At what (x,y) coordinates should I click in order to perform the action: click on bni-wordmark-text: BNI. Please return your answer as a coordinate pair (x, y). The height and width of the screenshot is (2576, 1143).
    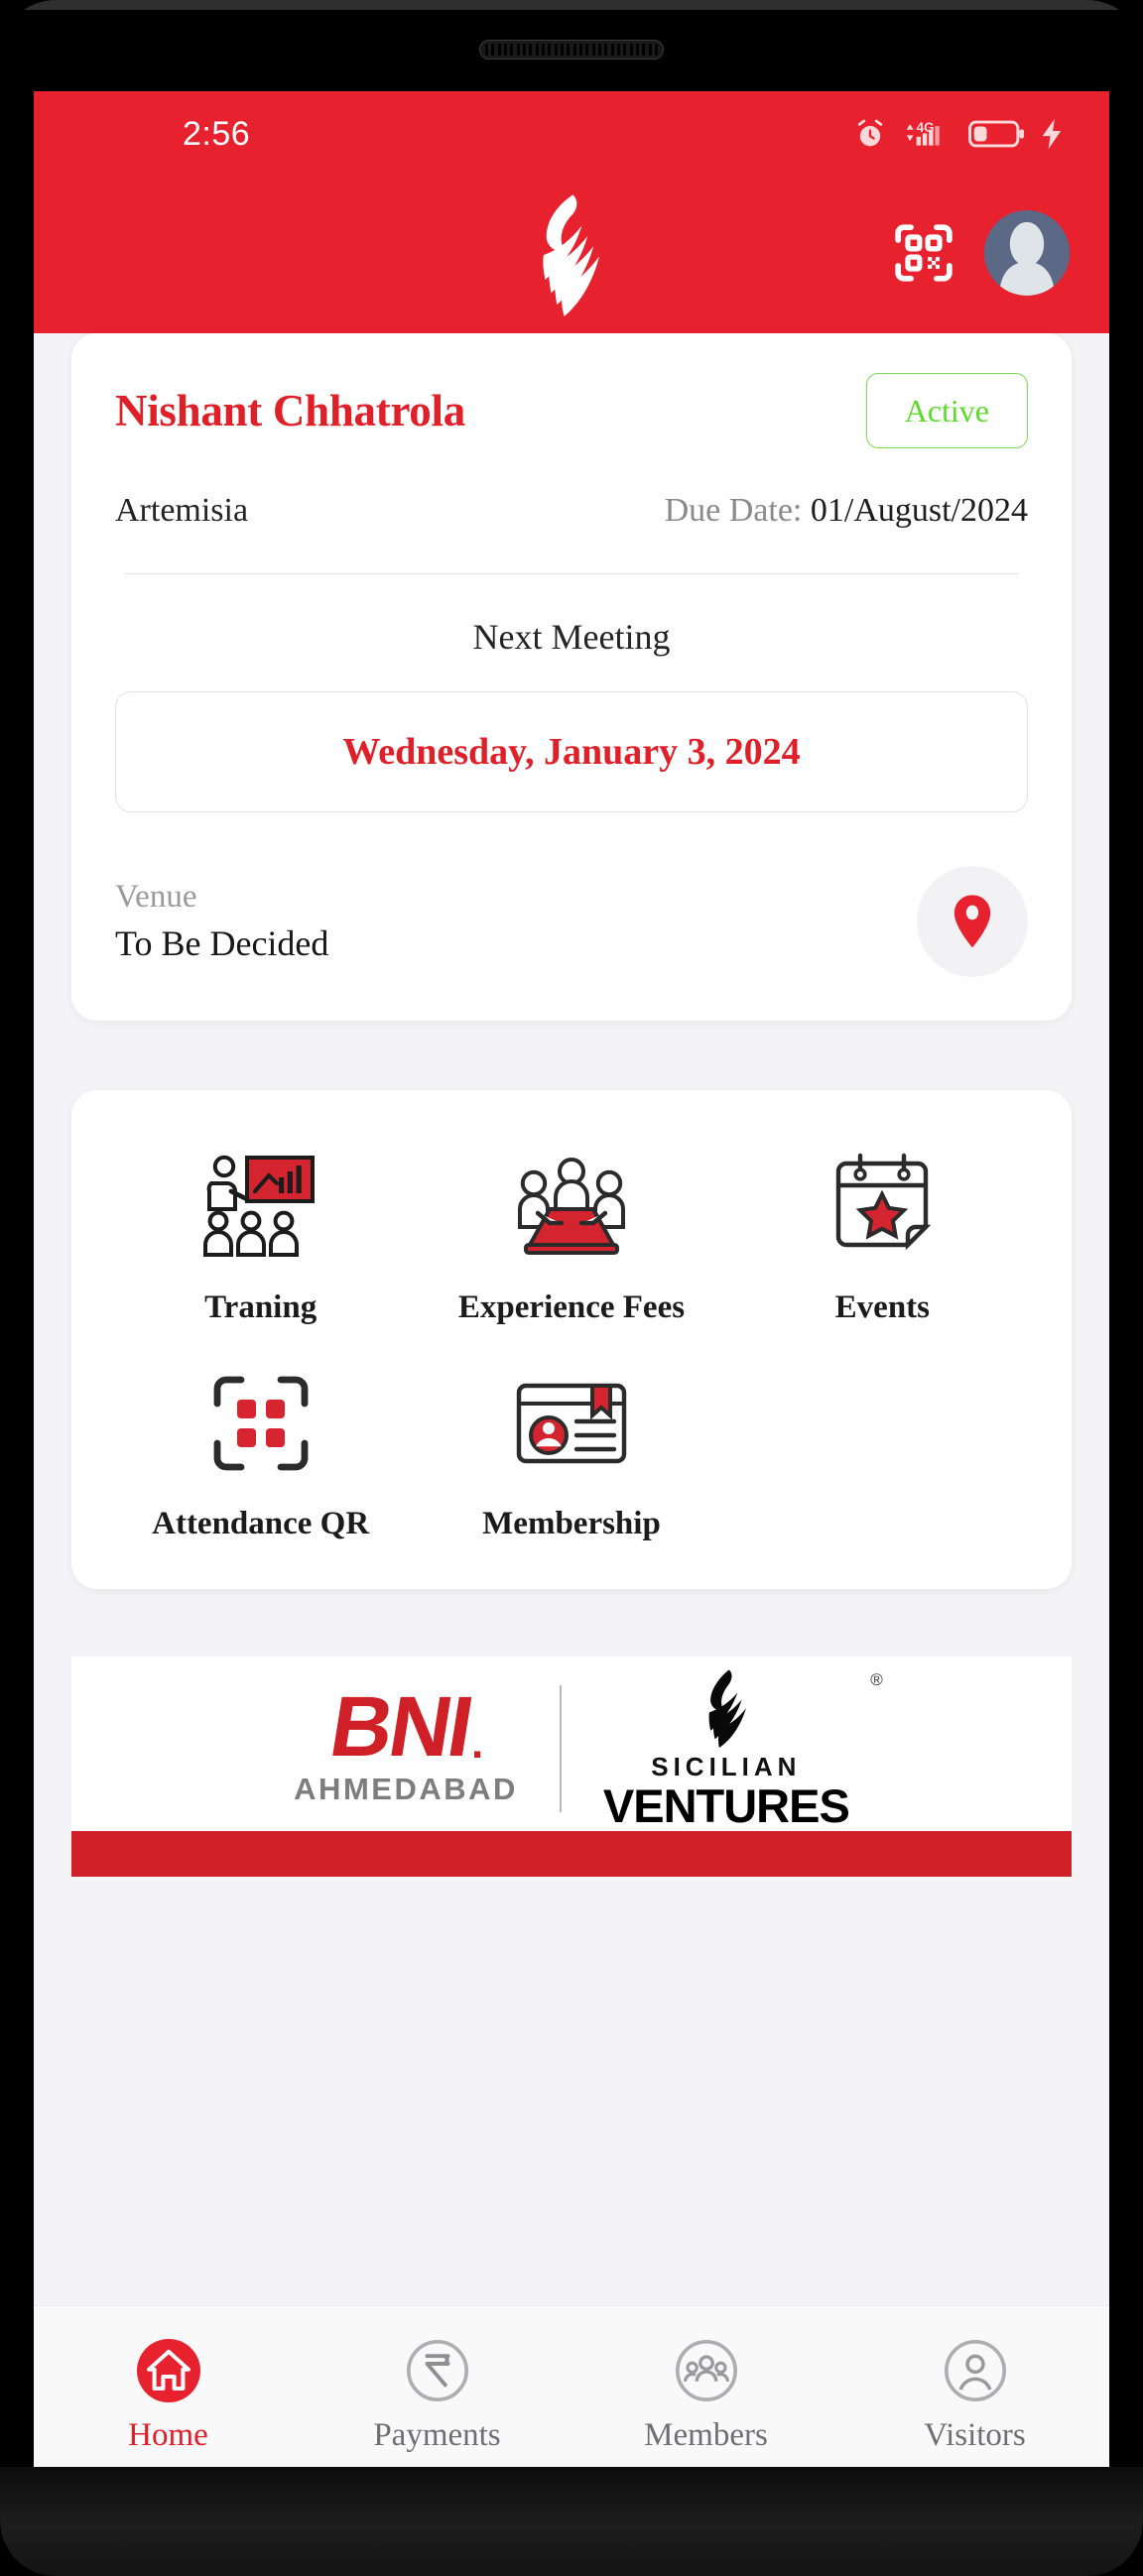
    Looking at the image, I should click on (400, 1727).